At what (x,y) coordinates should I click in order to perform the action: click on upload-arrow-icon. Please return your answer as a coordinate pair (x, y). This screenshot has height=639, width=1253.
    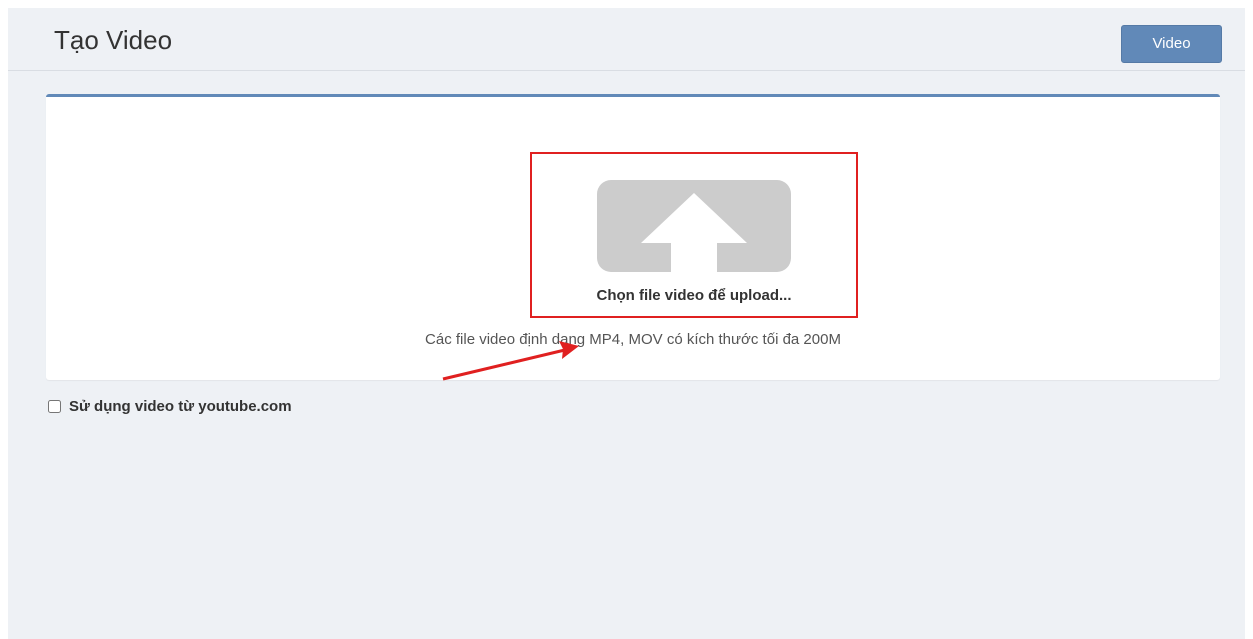
    Looking at the image, I should click on (694, 226).